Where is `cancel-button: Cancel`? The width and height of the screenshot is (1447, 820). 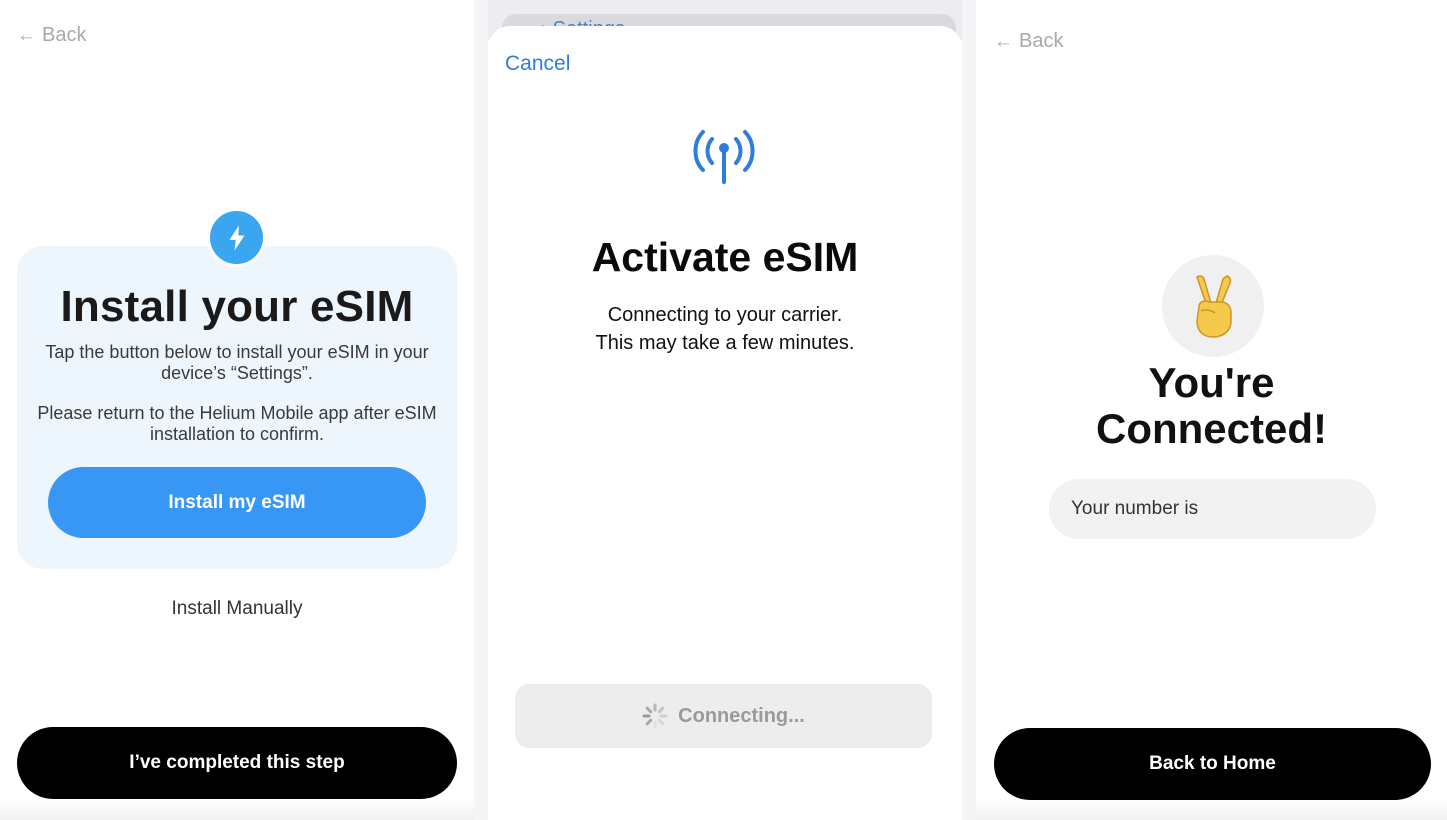
cancel-button: Cancel is located at coordinates (537, 64).